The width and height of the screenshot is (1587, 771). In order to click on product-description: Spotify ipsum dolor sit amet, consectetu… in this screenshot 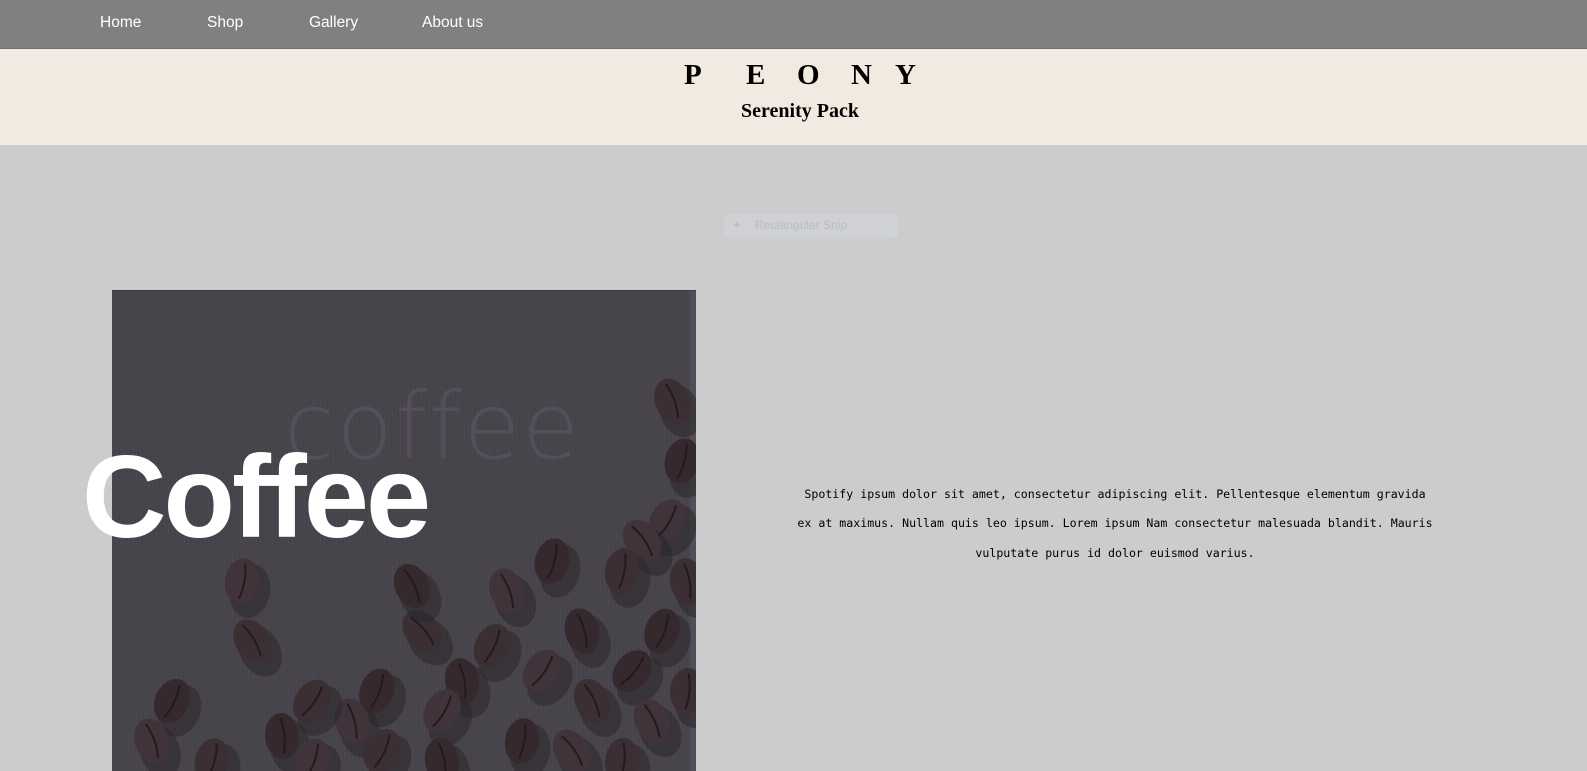, I will do `click(1115, 523)`.